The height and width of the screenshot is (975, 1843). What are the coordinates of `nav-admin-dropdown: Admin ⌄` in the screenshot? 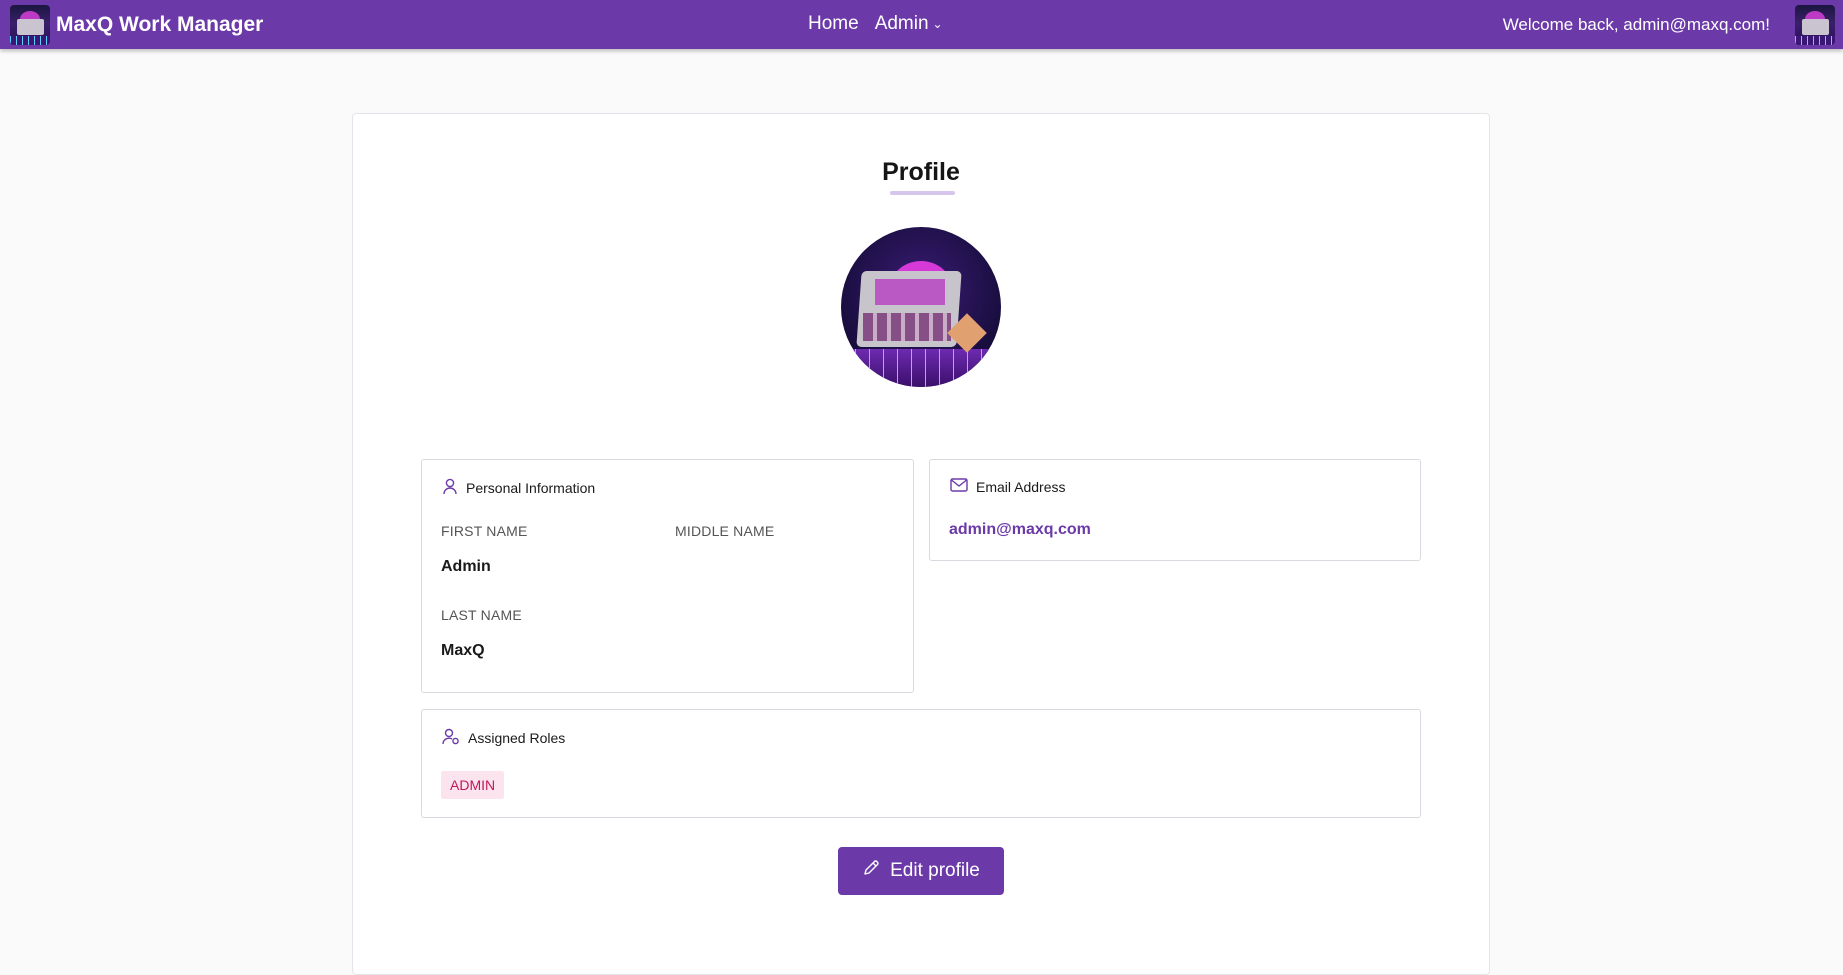 It's located at (909, 24).